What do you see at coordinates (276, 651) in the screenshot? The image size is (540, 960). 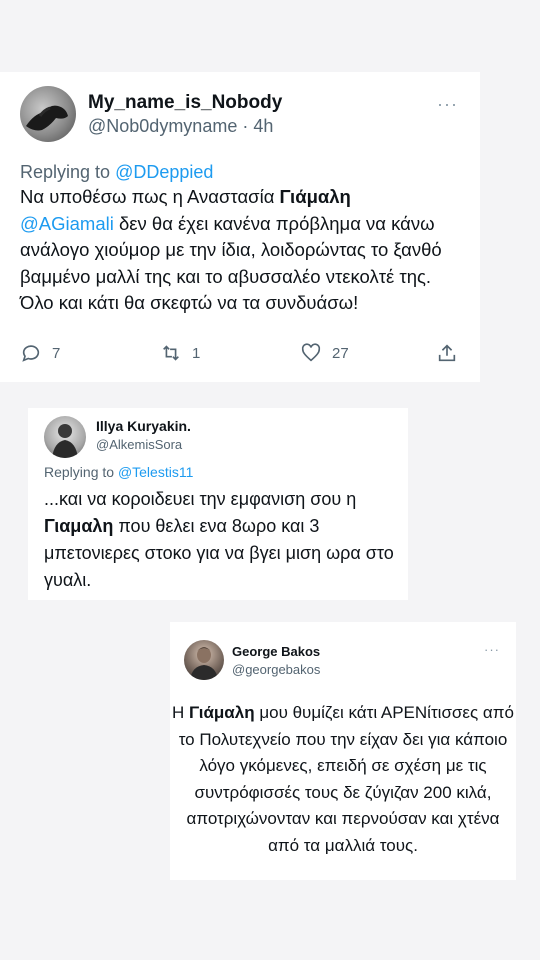 I see `display-name: George Bakos` at bounding box center [276, 651].